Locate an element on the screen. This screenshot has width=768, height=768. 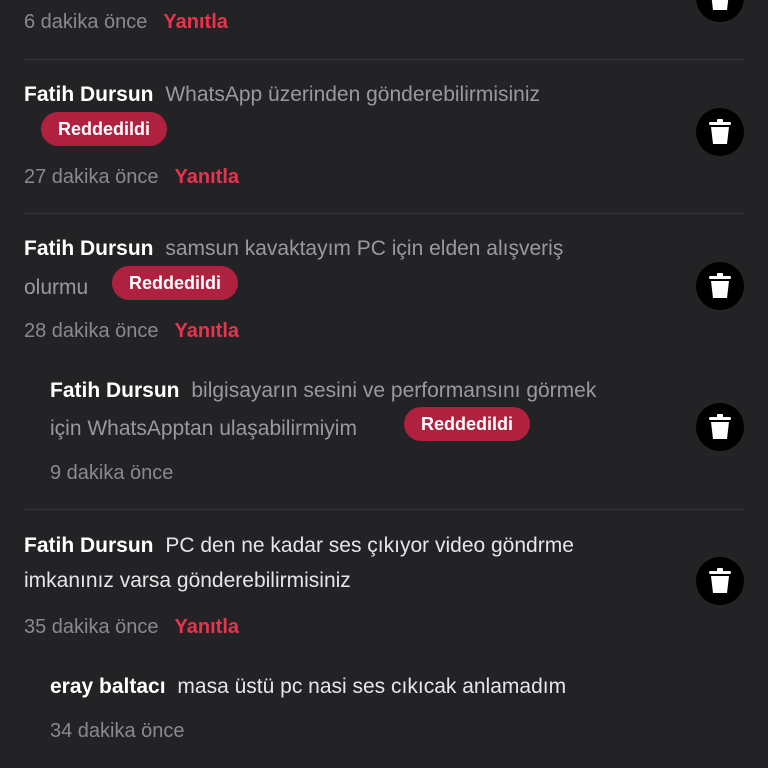
comment-time: 35 dakika önce is located at coordinates (91, 627).